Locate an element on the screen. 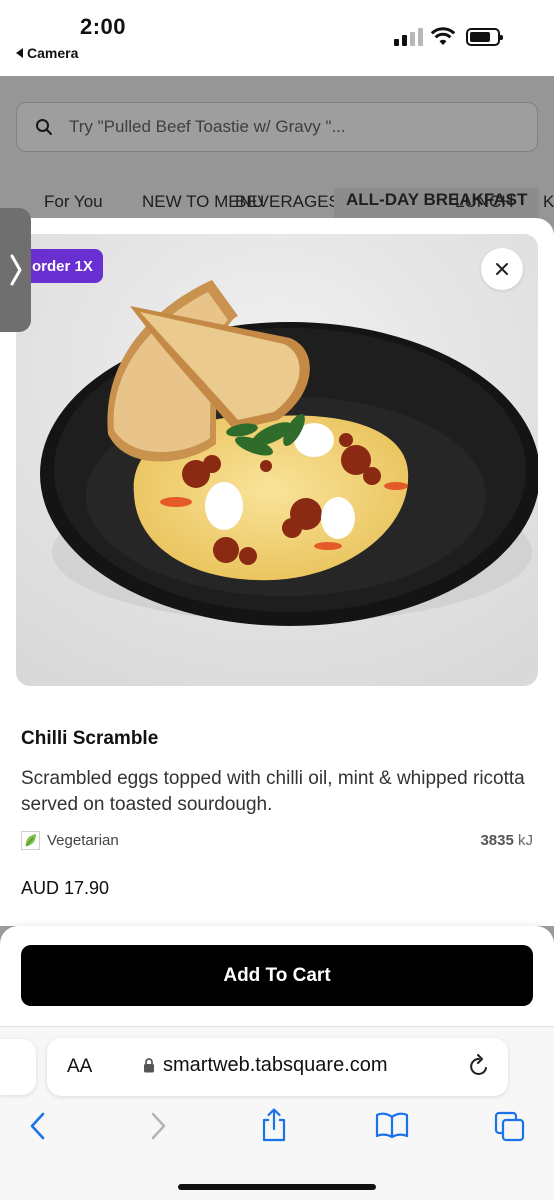 The width and height of the screenshot is (554, 1200). browser-toolbar is located at coordinates (277, 1129).